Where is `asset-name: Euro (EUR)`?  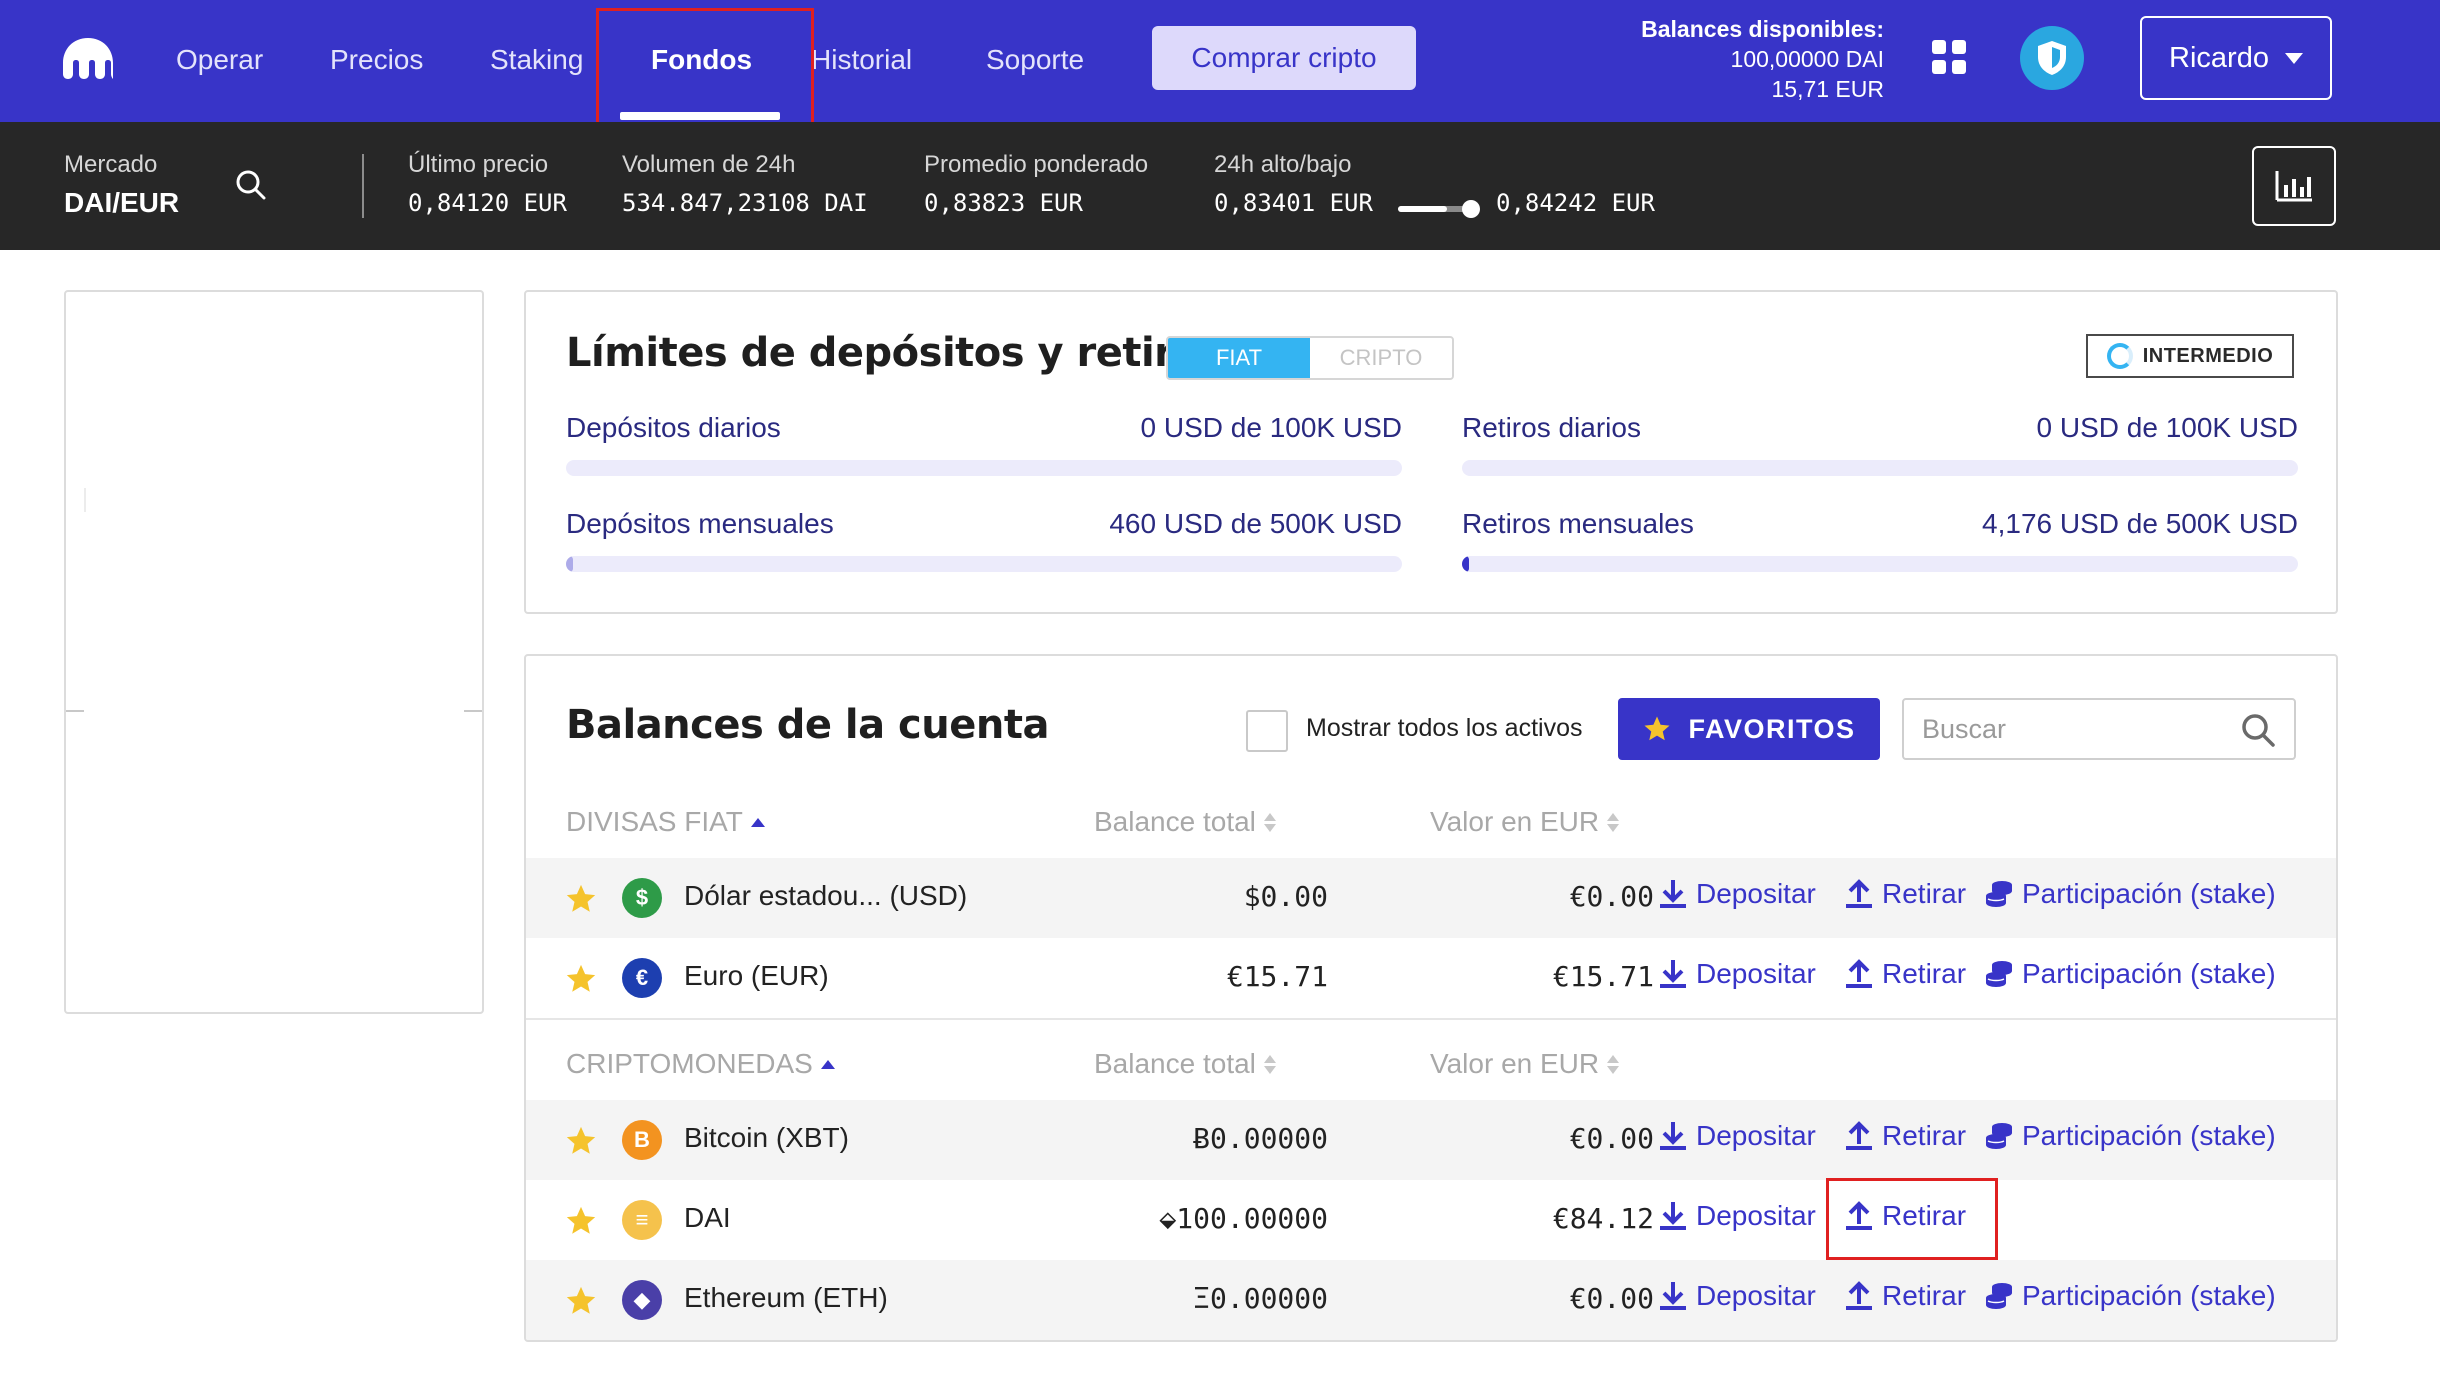
asset-name: Euro (EUR) is located at coordinates (756, 975).